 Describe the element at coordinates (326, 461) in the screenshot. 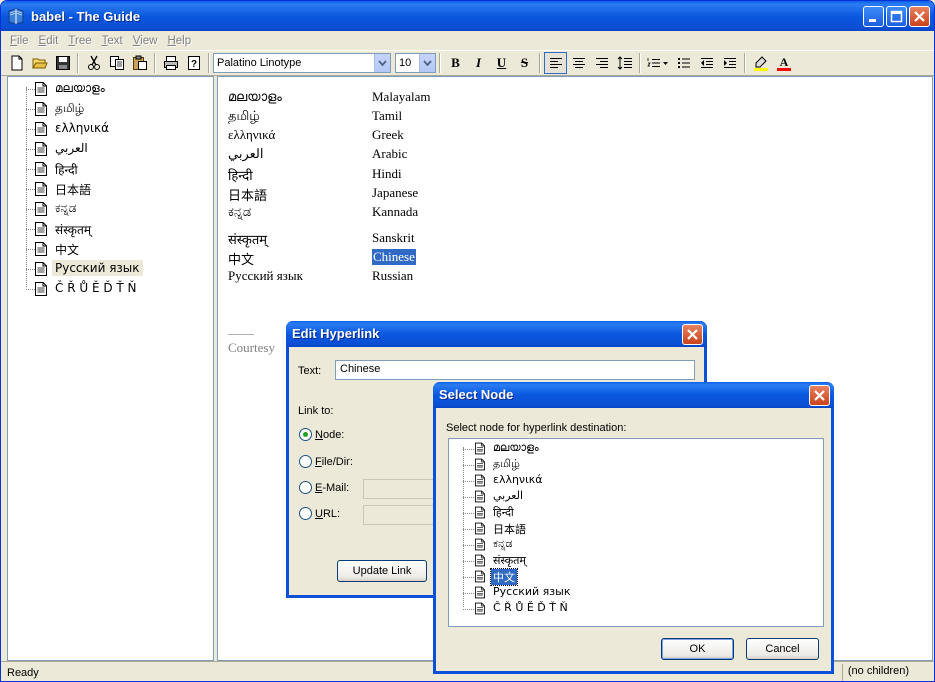

I see `radio-file-dir: File/Dir:` at that location.